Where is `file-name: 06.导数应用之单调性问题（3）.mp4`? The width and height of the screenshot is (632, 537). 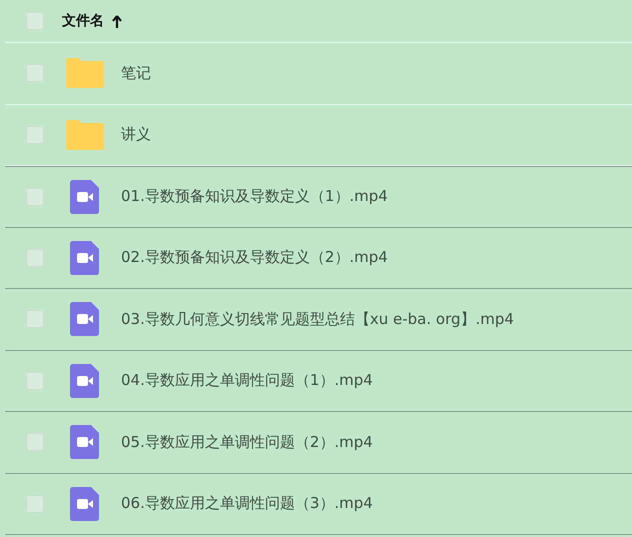 file-name: 06.导数应用之单调性问题（3）.mp4 is located at coordinates (247, 504).